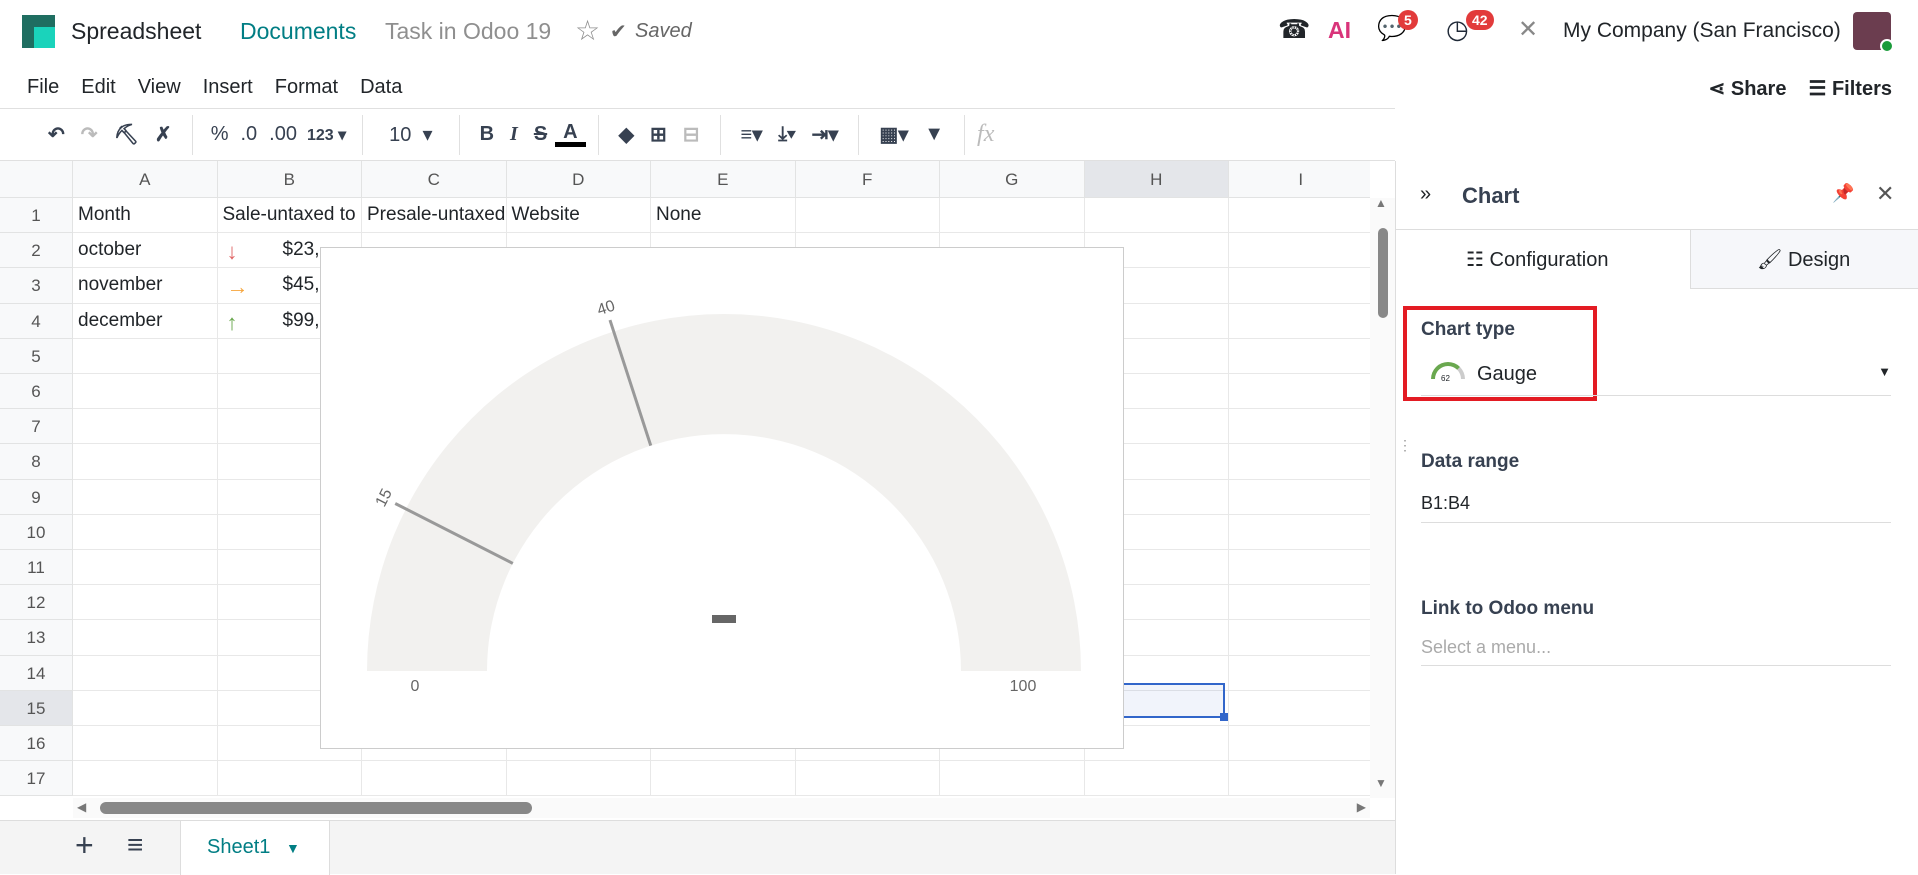 The image size is (1918, 875). What do you see at coordinates (293, 848) in the screenshot?
I see `sheet-menu-caret-icon: ▼` at bounding box center [293, 848].